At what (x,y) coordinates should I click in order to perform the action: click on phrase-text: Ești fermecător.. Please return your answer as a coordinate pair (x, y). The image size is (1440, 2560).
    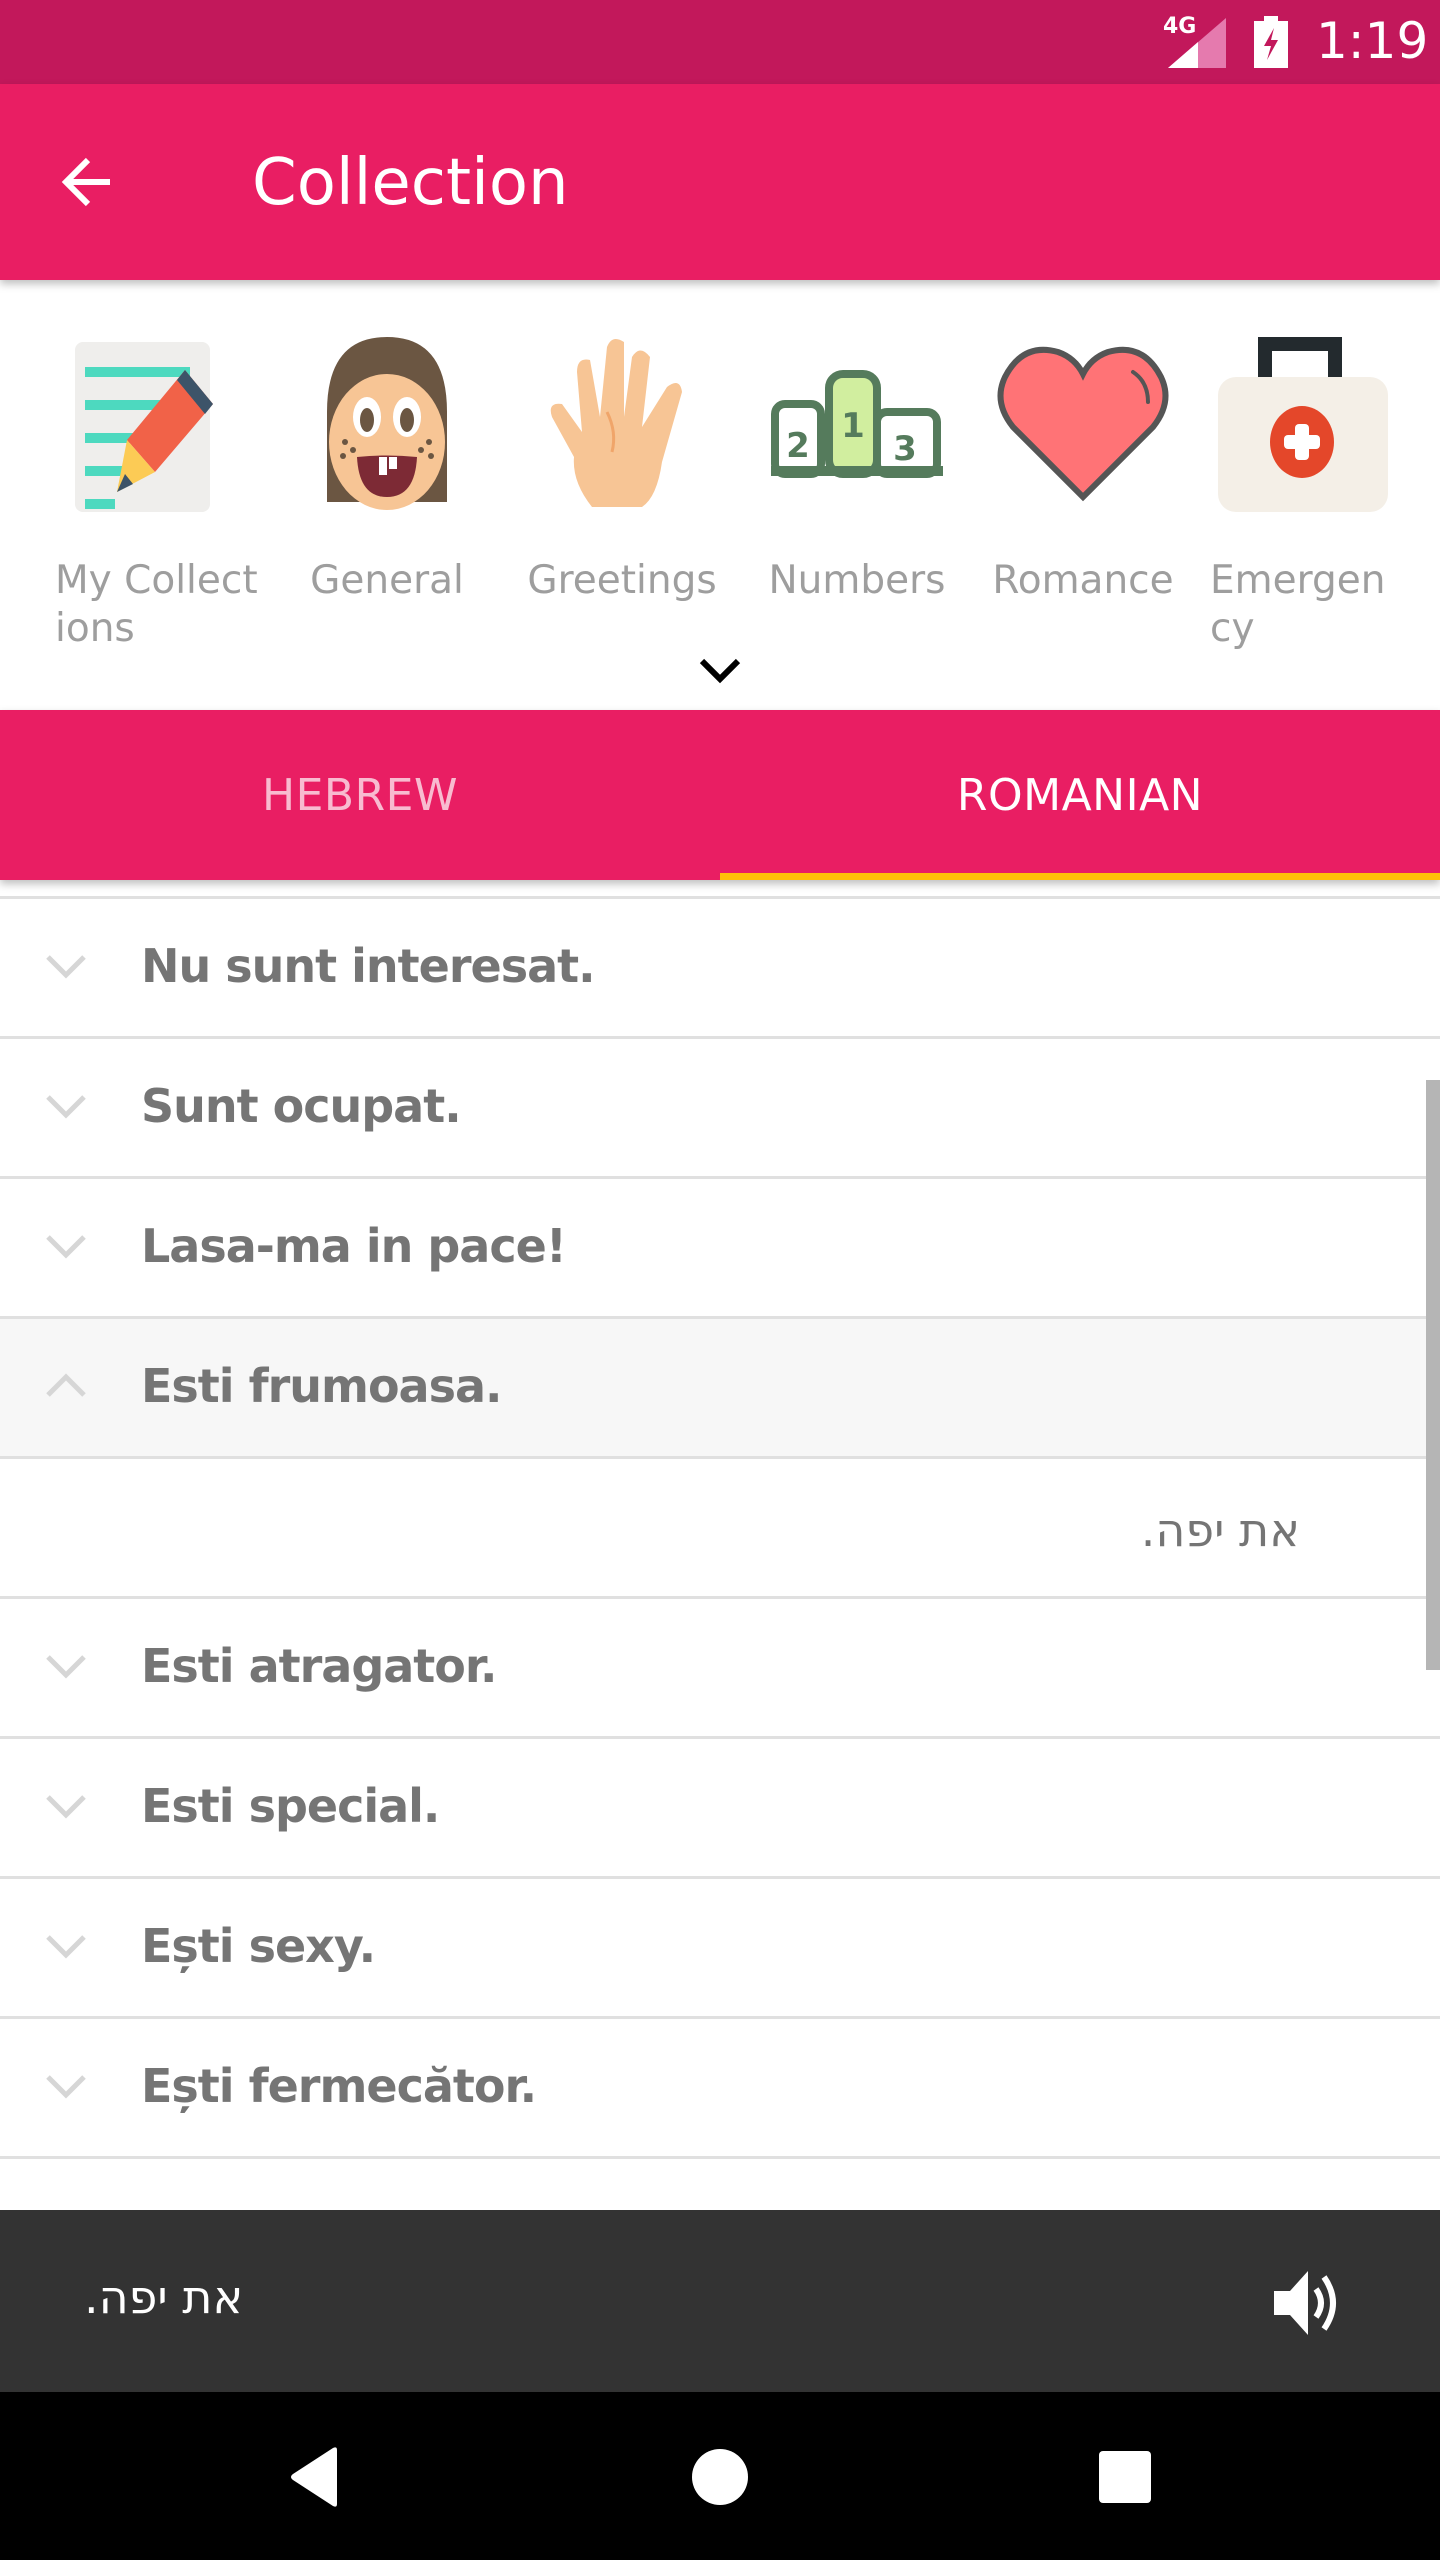
    Looking at the image, I should click on (339, 2086).